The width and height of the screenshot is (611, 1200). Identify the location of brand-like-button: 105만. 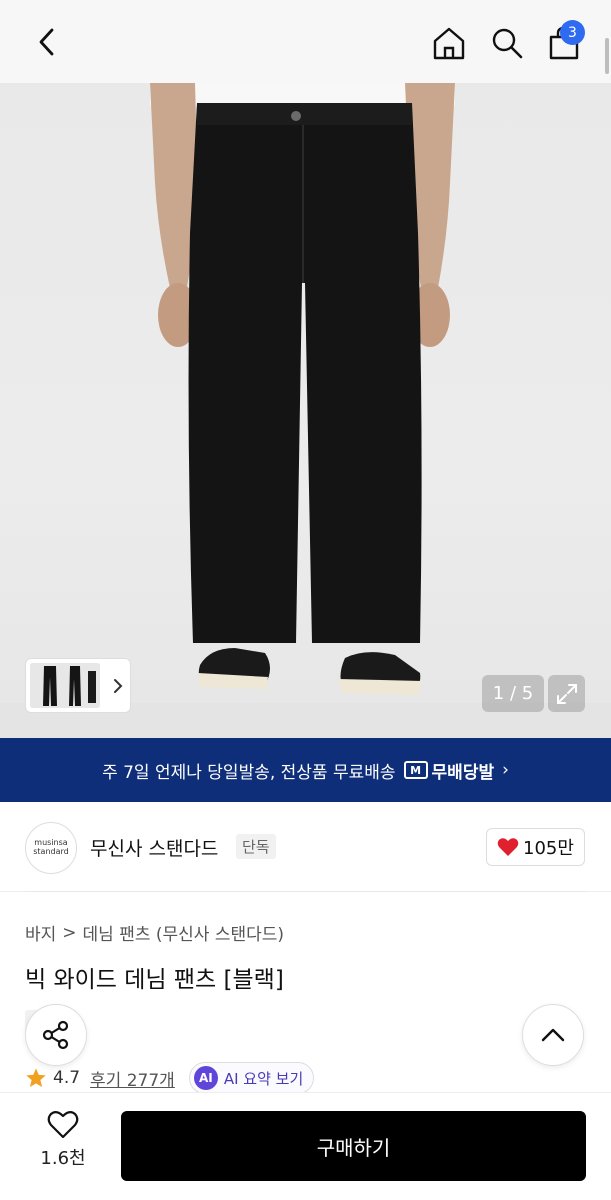
(535, 847).